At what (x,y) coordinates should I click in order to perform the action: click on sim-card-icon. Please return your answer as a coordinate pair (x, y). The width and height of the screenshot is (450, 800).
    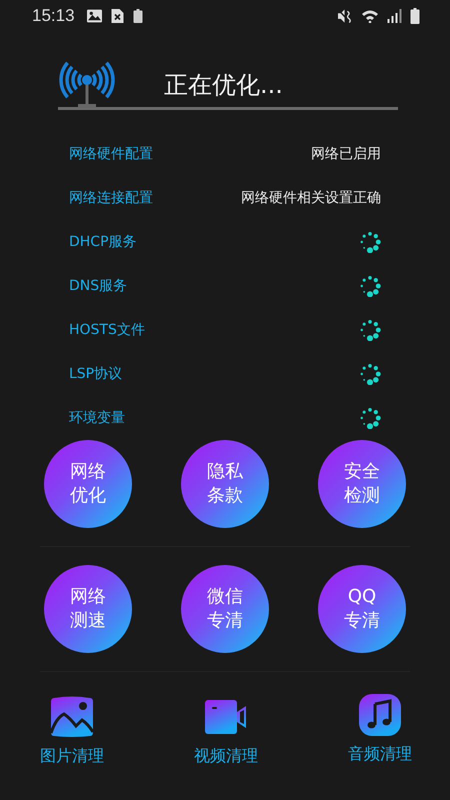
    Looking at the image, I should click on (117, 16).